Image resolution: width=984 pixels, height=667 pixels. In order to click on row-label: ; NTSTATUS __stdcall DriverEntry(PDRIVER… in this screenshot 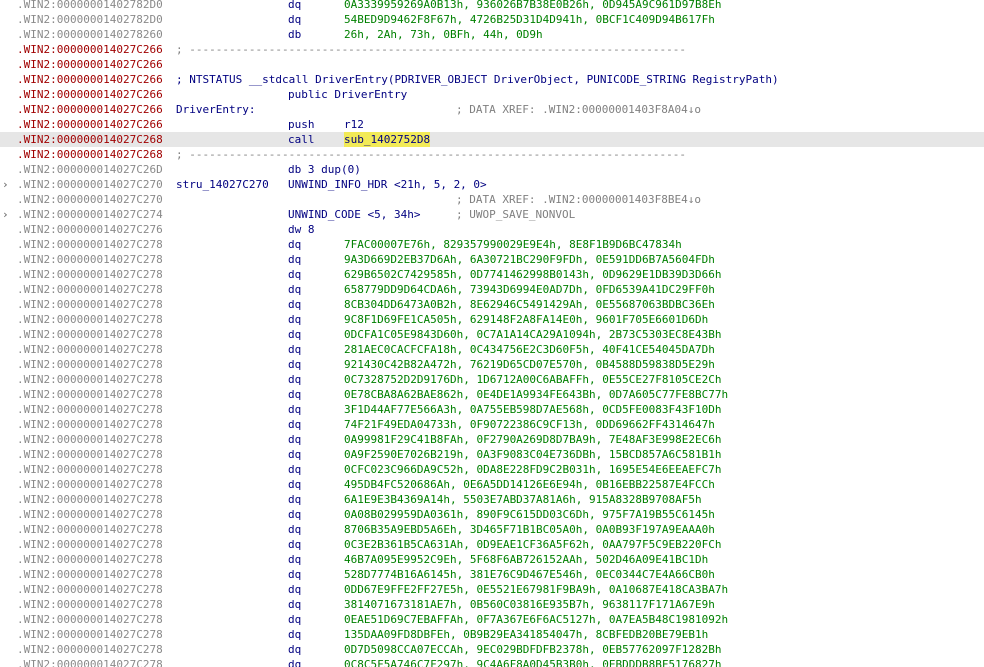, I will do `click(477, 79)`.